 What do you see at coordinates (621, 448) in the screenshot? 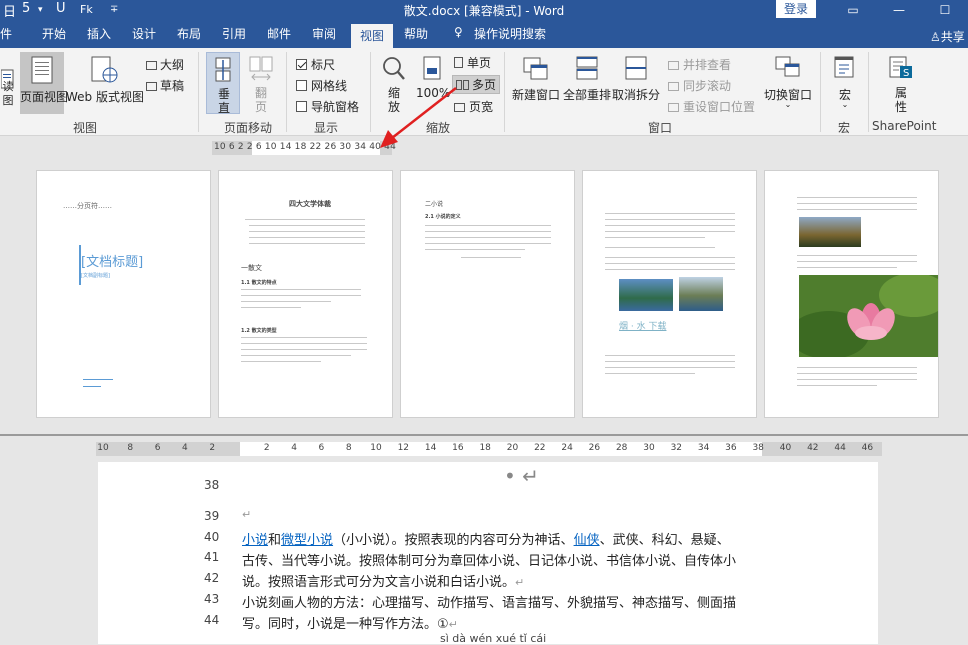
I see `ruler-tick-label: 28` at bounding box center [621, 448].